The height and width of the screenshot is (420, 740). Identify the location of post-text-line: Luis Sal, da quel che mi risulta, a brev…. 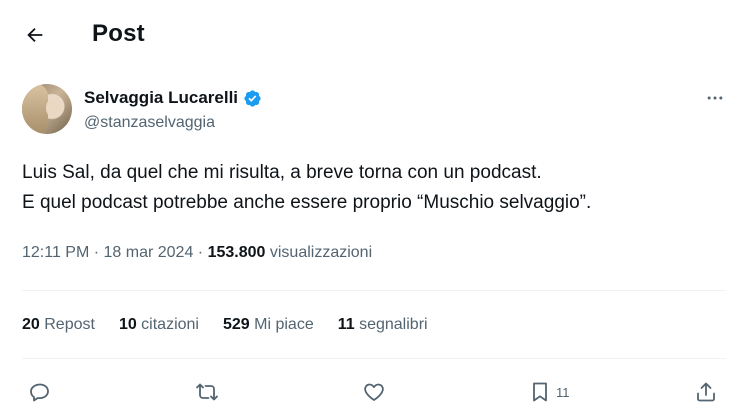
(282, 172).